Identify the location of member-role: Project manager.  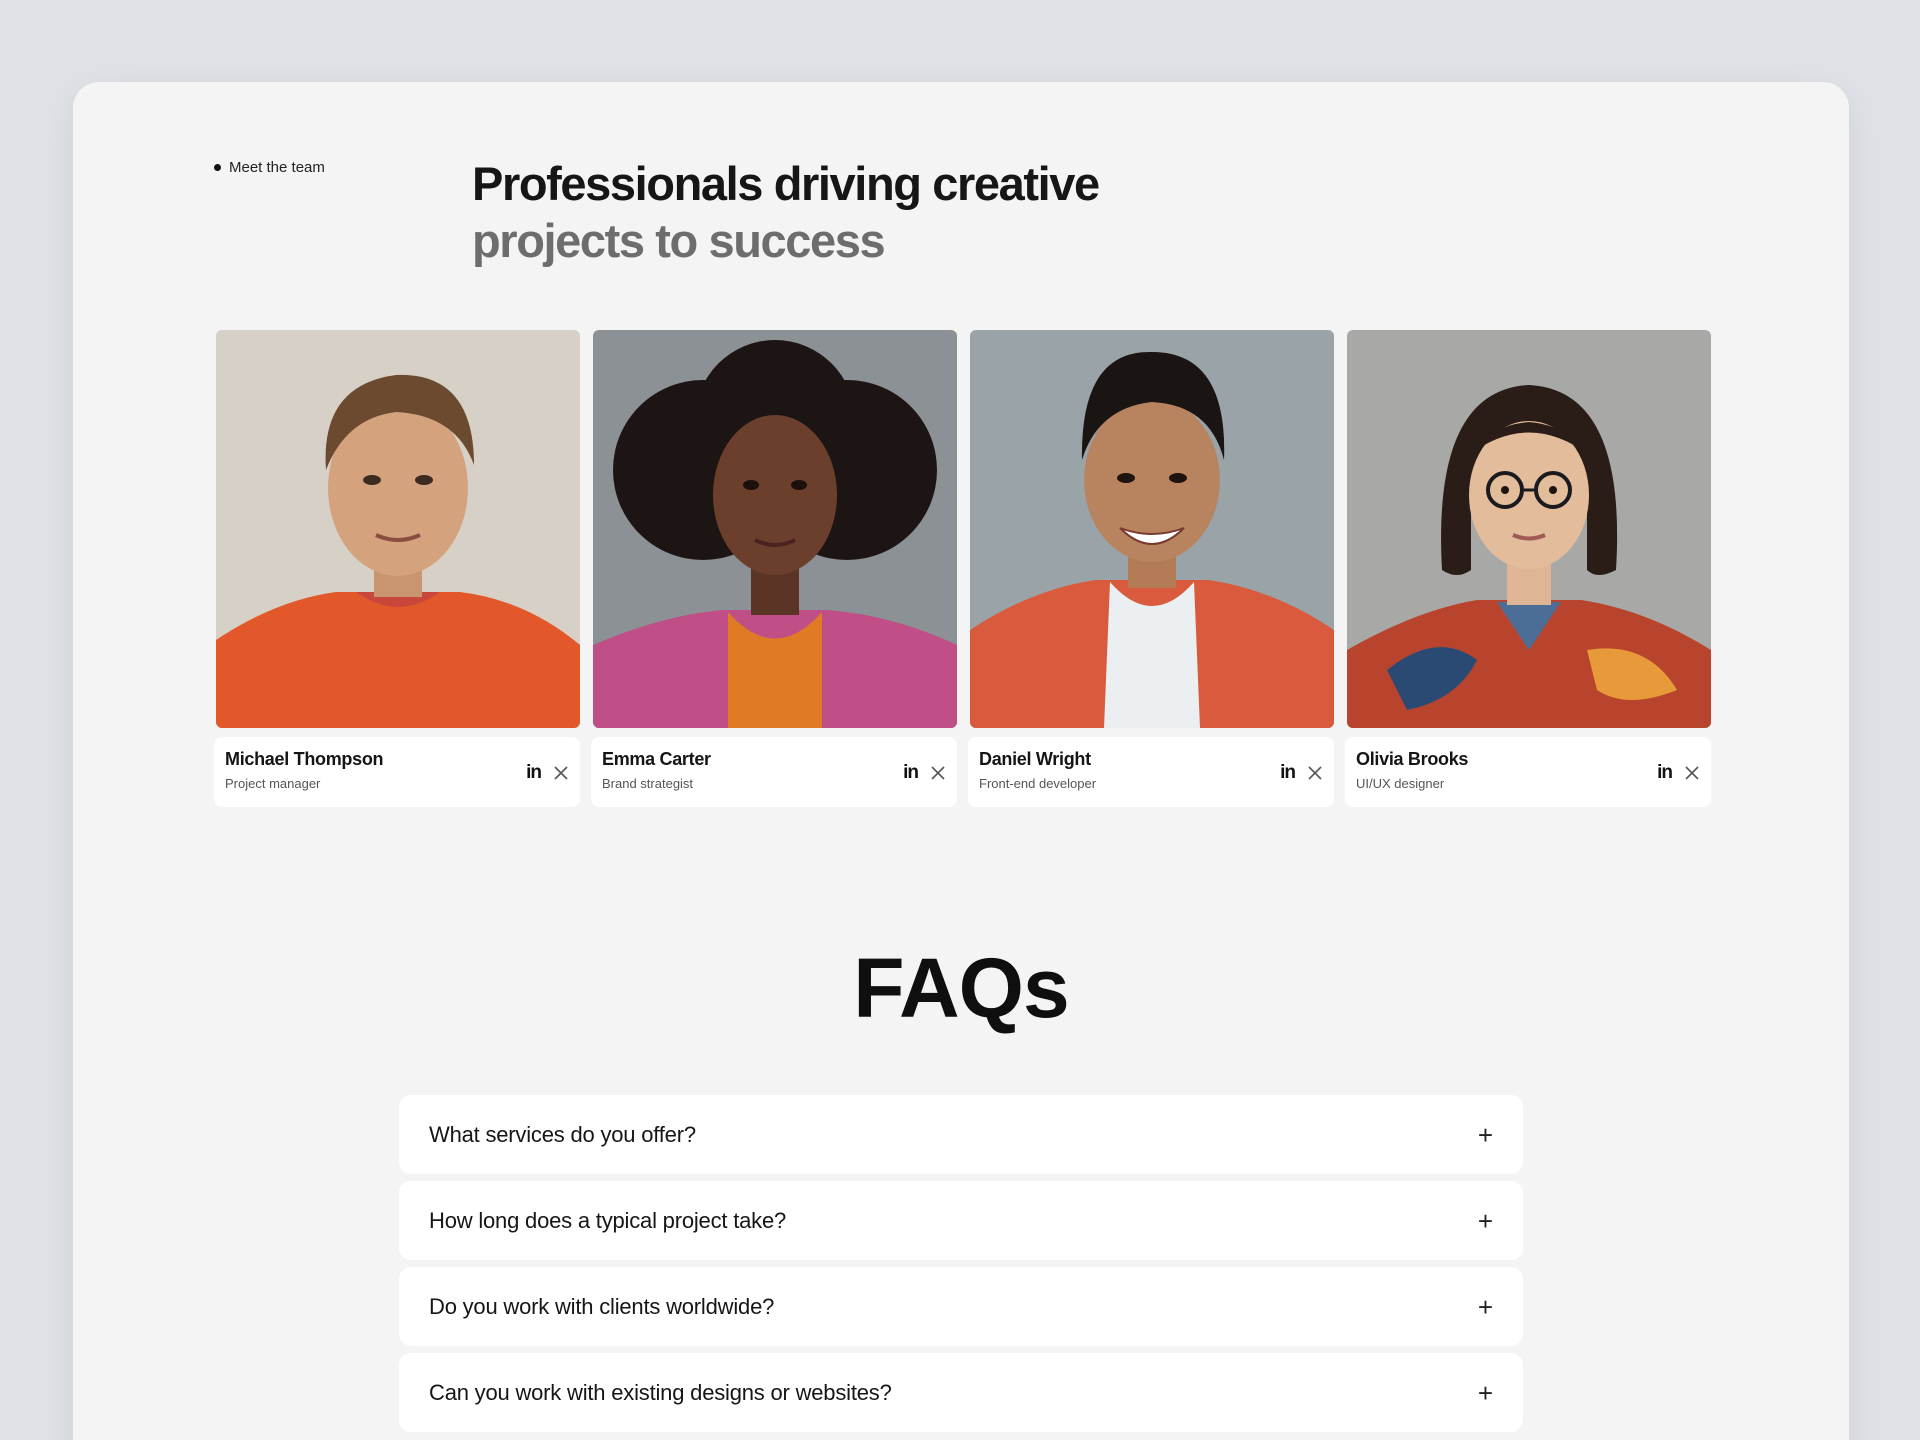
(273, 783).